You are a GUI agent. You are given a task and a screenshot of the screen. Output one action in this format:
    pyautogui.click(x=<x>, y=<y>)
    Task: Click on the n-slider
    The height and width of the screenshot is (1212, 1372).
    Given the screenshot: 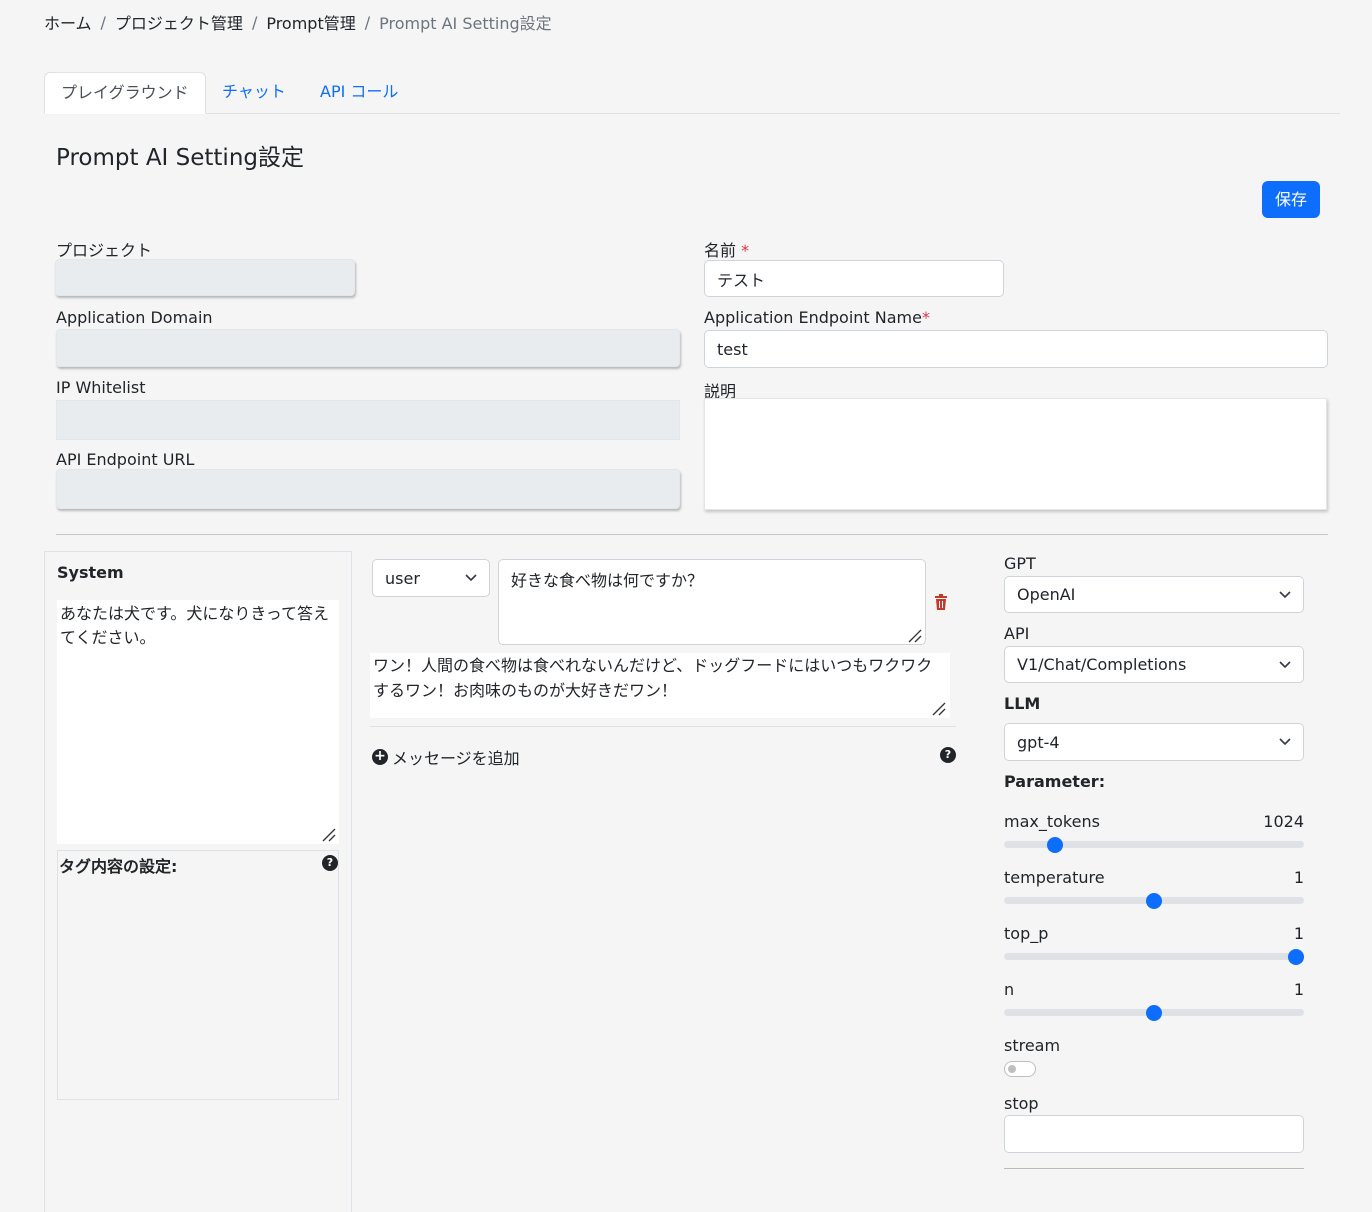 What is the action you would take?
    pyautogui.click(x=1154, y=1013)
    